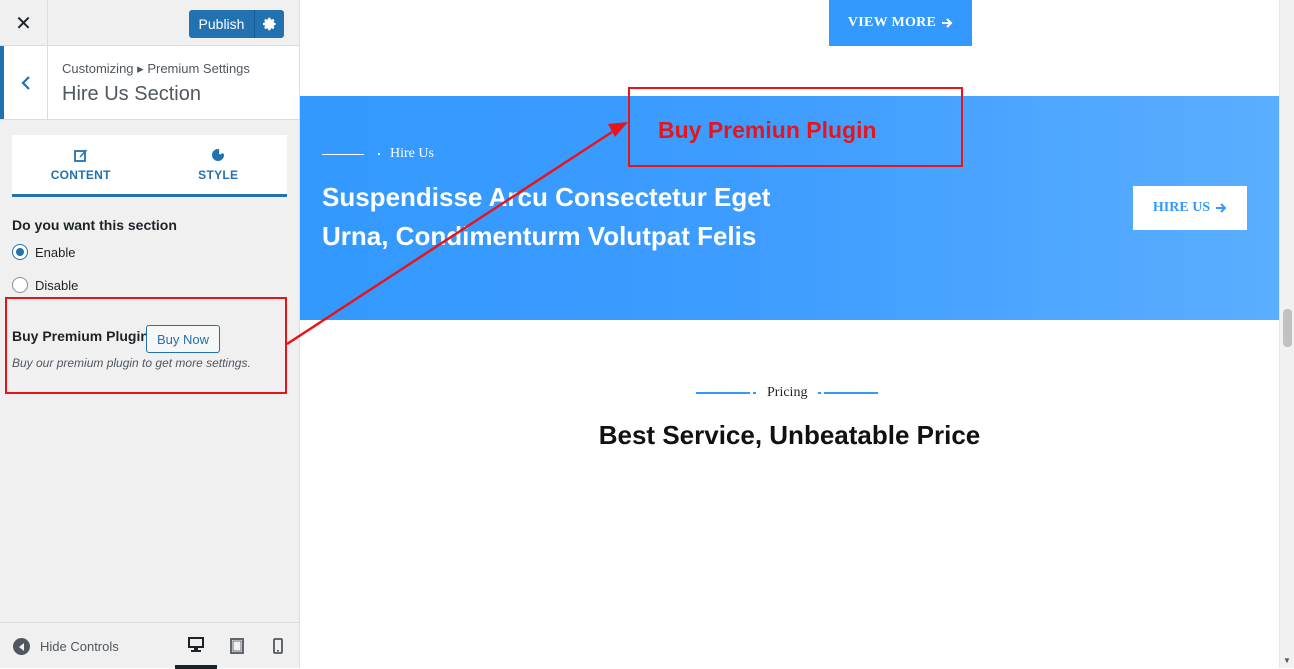 This screenshot has width=1294, height=669. What do you see at coordinates (156, 68) in the screenshot?
I see `breadcrumb: Customizing ▸ Premium Settings` at bounding box center [156, 68].